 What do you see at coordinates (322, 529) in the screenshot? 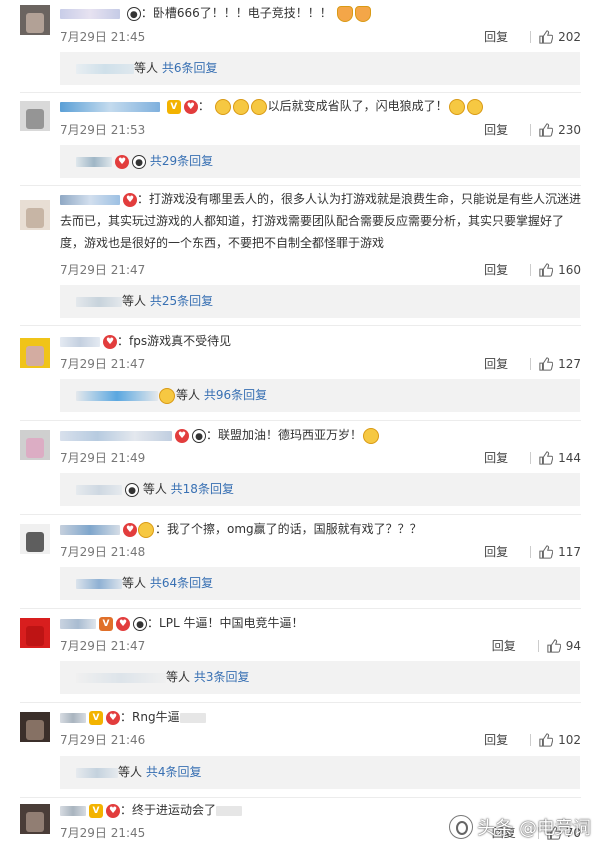
I see `comment-body: ♥ ：我了个擦，omg赢了的话，国服就有戏了？？？` at bounding box center [322, 529].